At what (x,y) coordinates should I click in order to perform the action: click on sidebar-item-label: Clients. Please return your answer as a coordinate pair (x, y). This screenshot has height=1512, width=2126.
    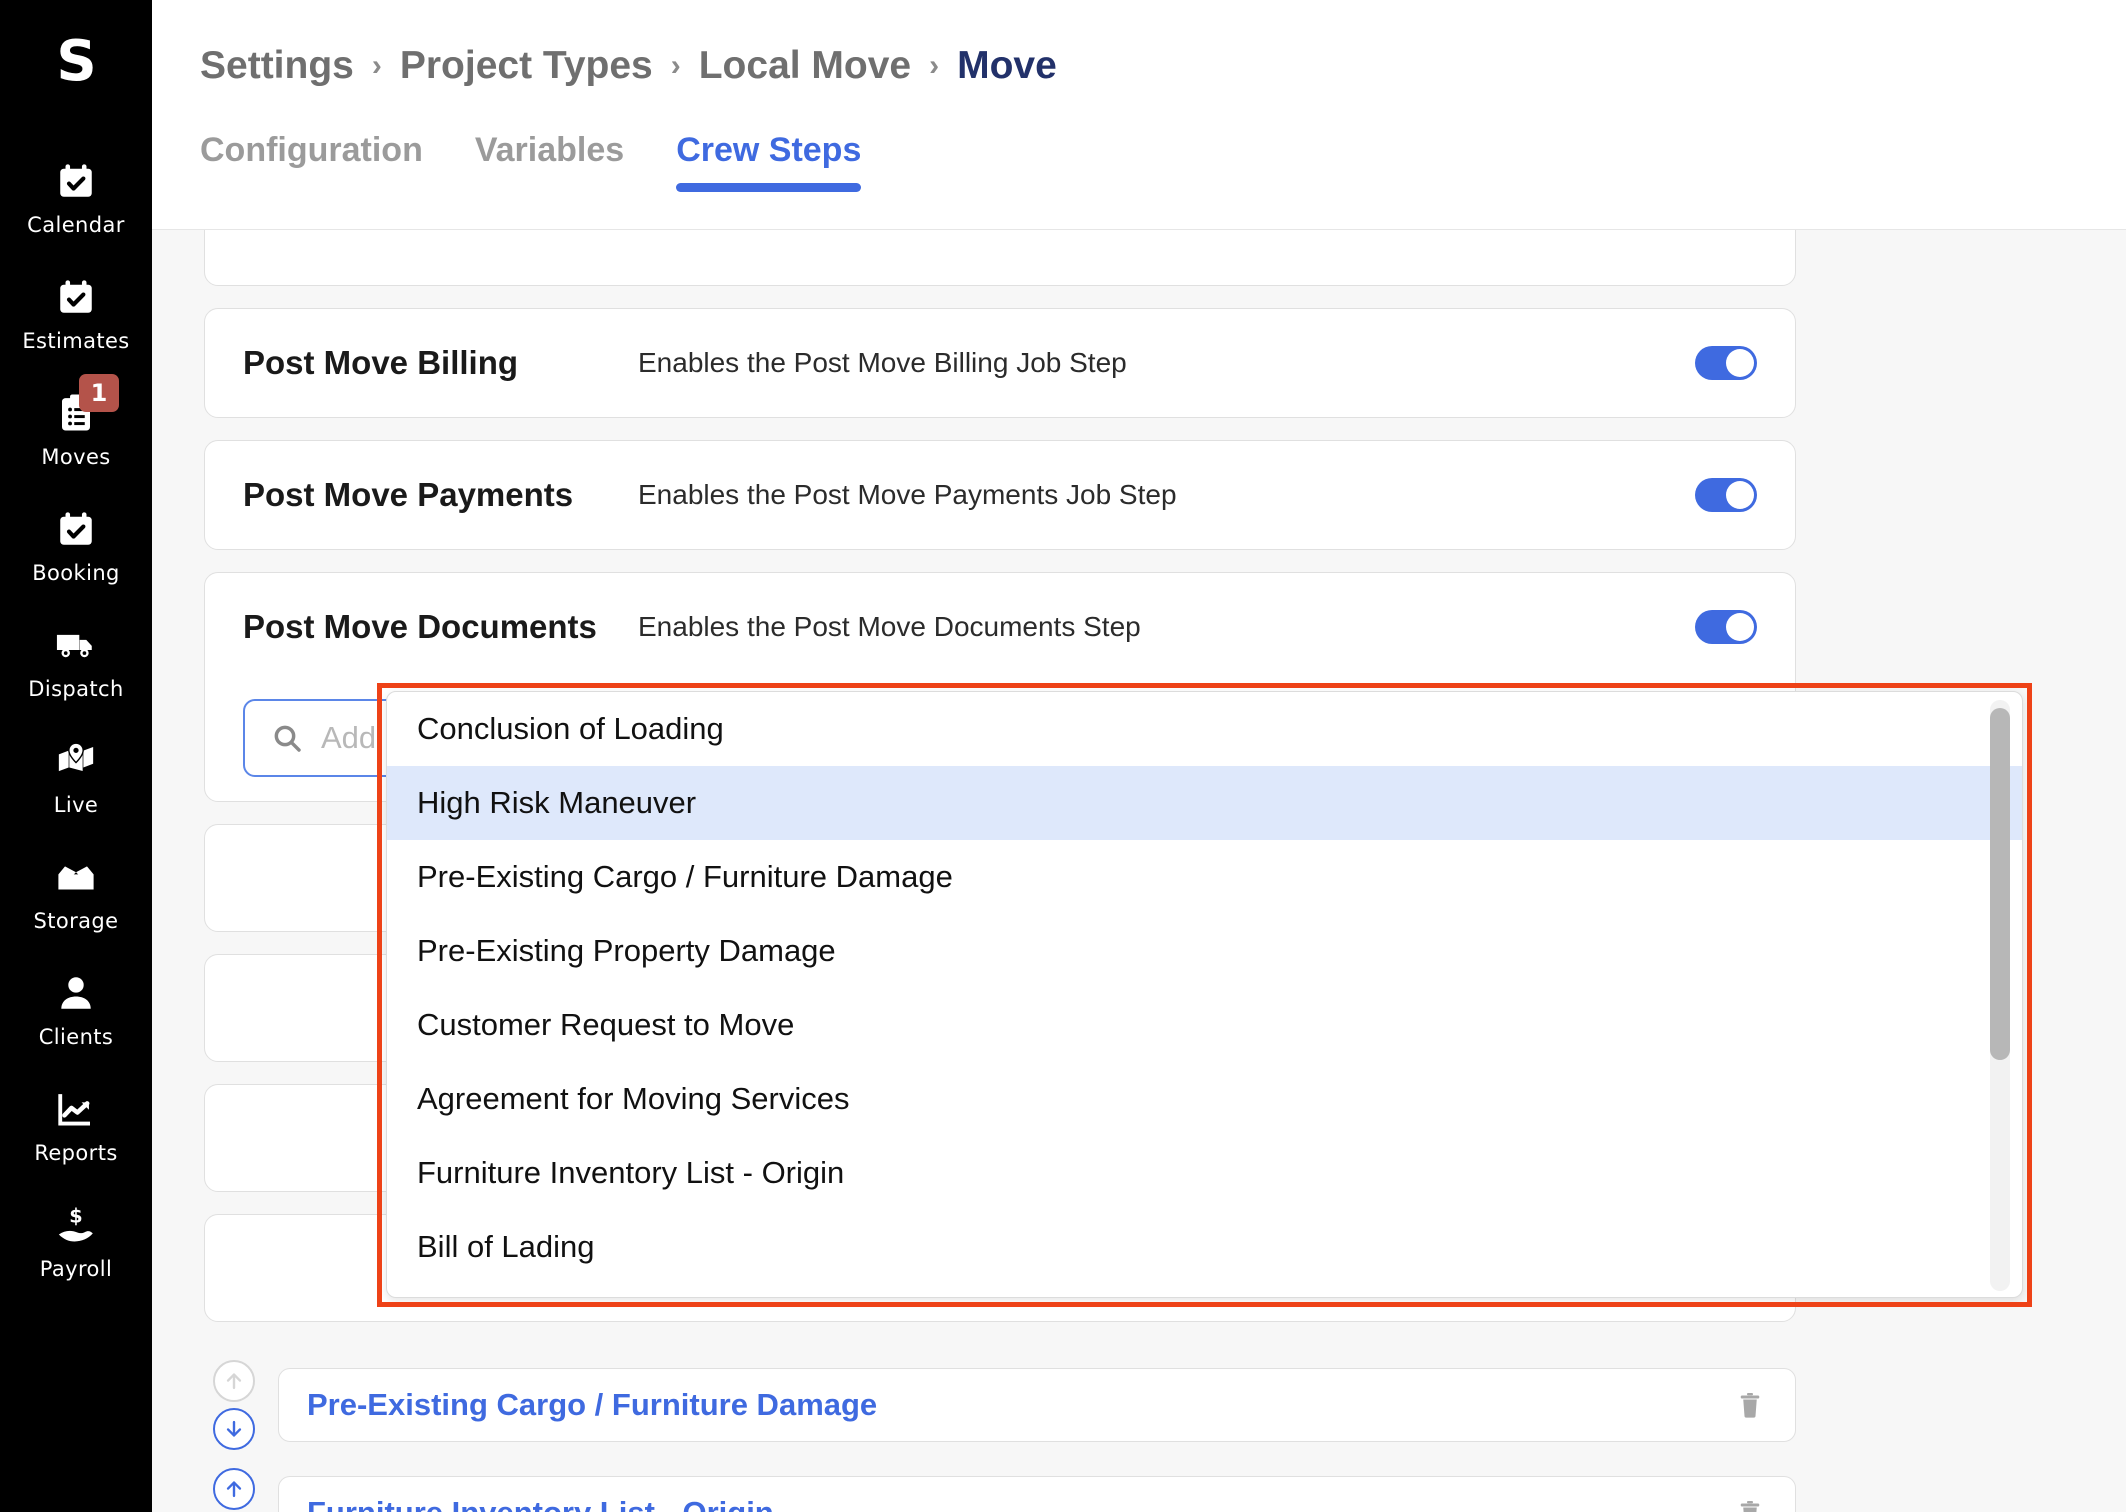
    Looking at the image, I should click on (76, 1037).